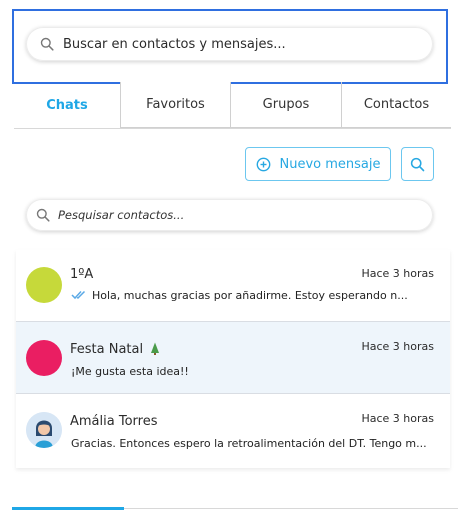  Describe the element at coordinates (175, 105) in the screenshot. I see `tab-favoritos: Favoritos` at that location.